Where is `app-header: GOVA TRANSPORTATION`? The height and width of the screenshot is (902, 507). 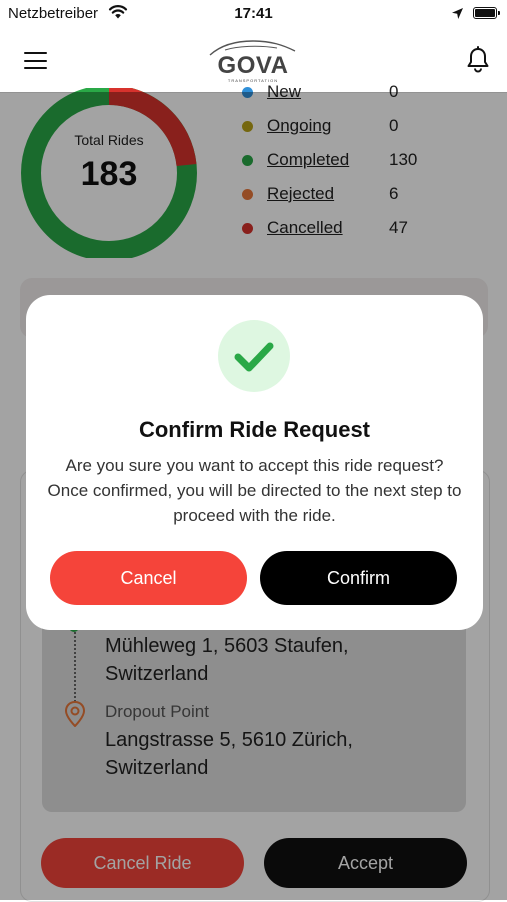
app-header: GOVA TRANSPORTATION is located at coordinates (253, 61).